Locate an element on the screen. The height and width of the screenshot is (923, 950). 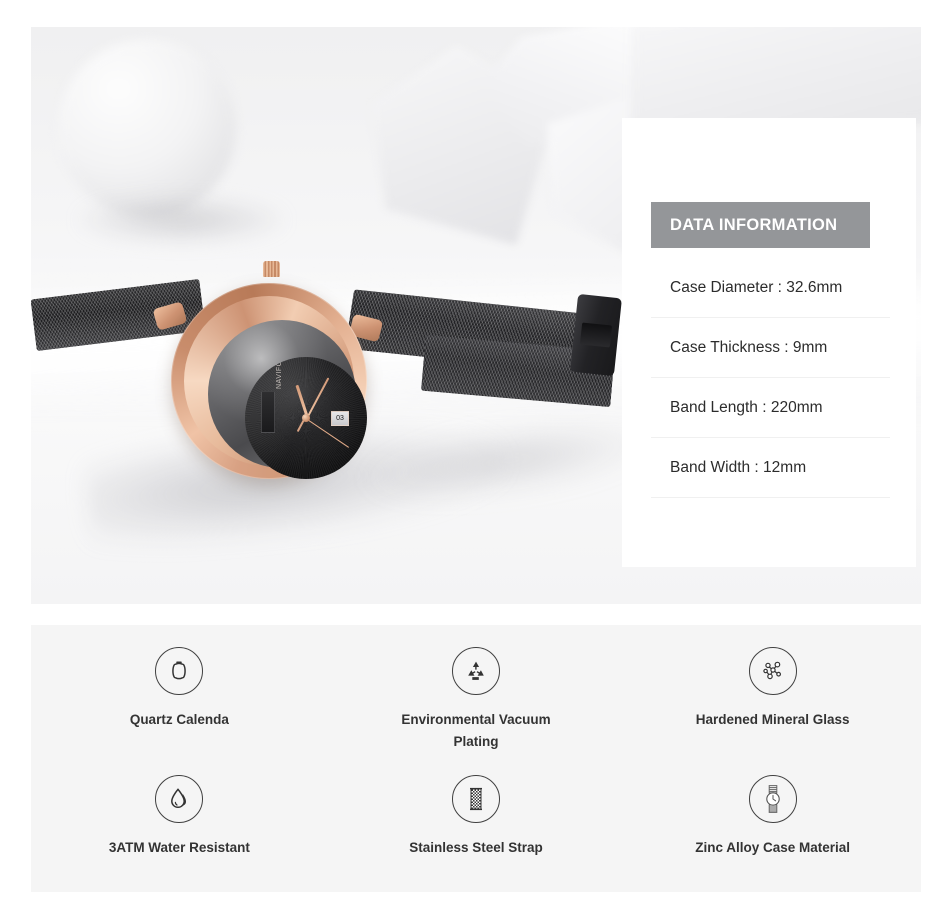
feature-stainless-steel-strap: Stainless Steel Strap is located at coordinates (476, 816).